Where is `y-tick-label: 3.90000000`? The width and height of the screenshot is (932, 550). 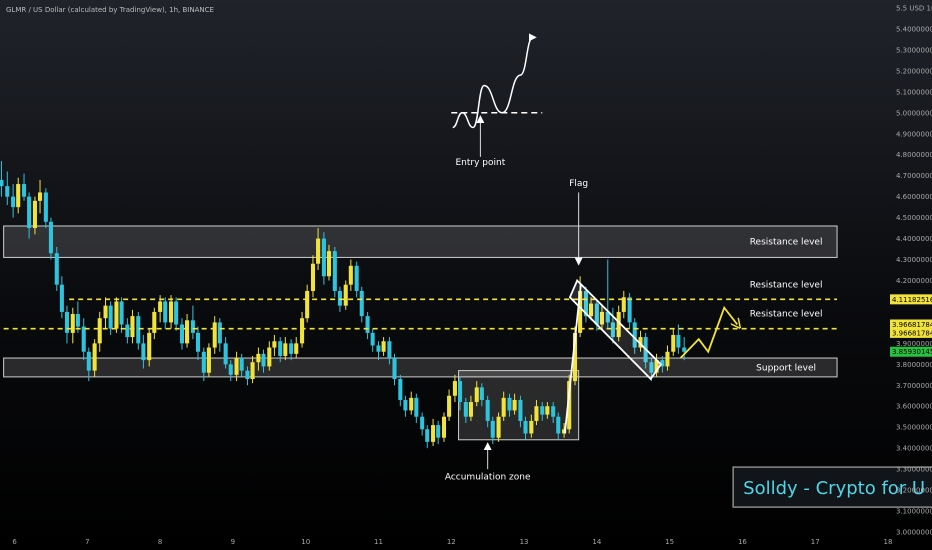
y-tick-label: 3.90000000 is located at coordinates (914, 344).